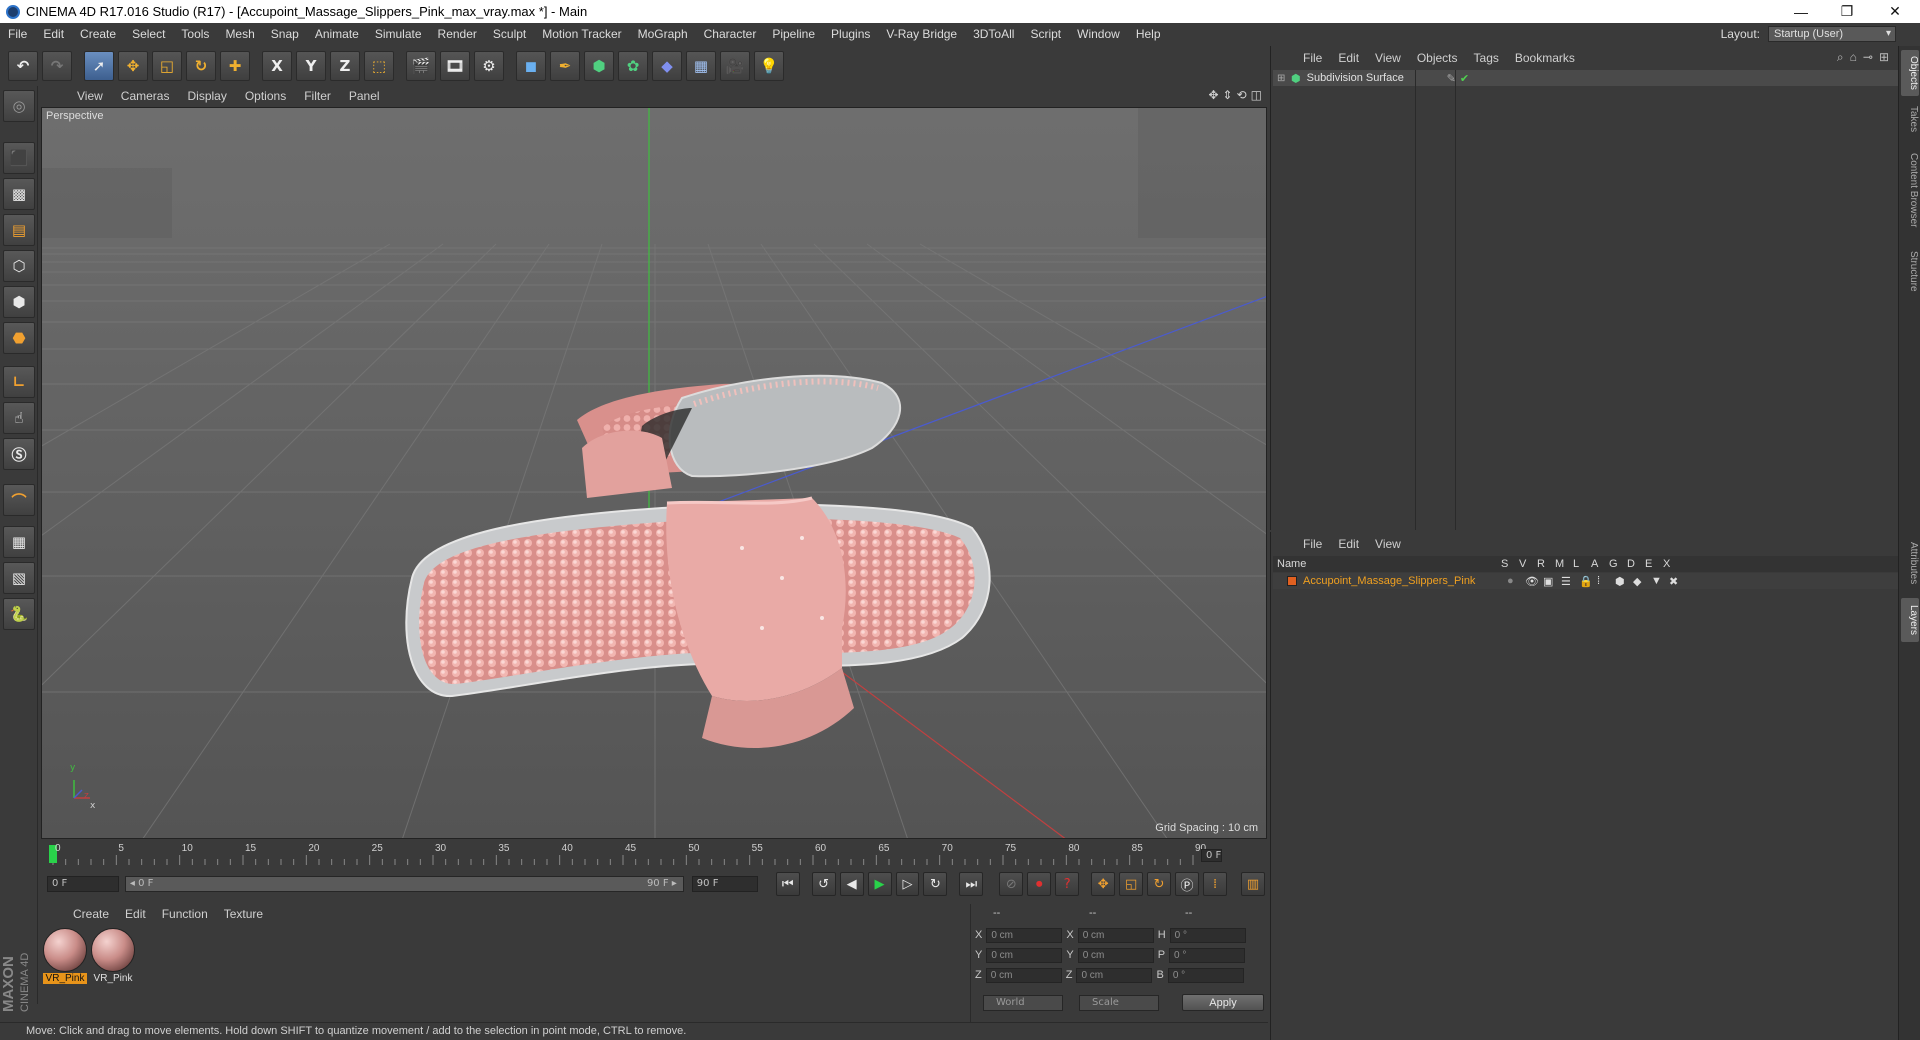  I want to click on coordinate-system-icon: ⬚, so click(379, 66).